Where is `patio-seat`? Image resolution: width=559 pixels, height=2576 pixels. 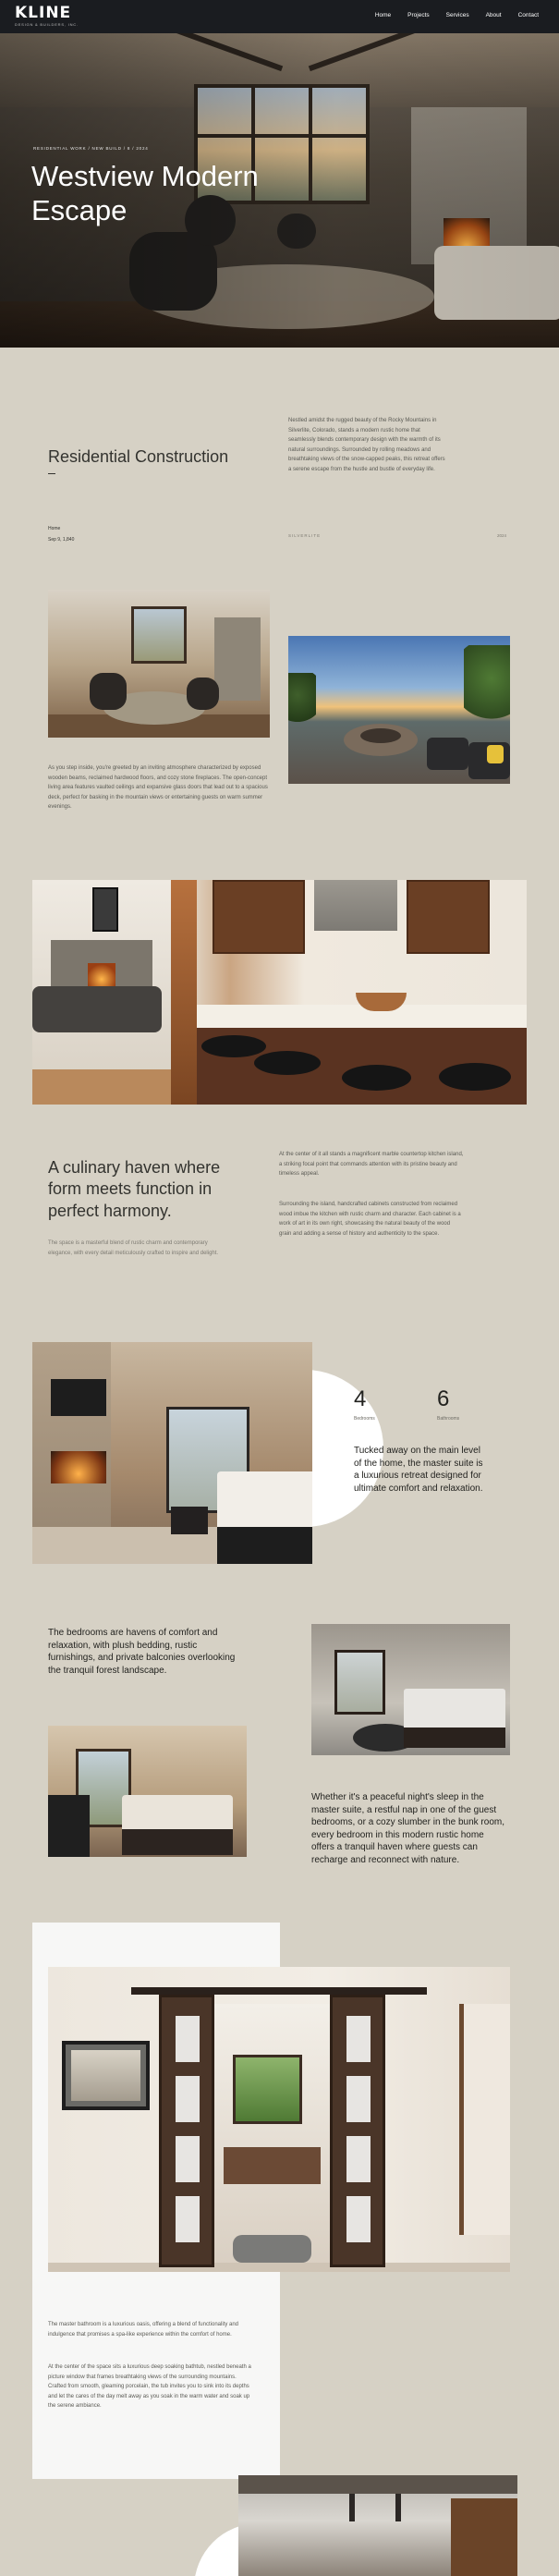 patio-seat is located at coordinates (447, 754).